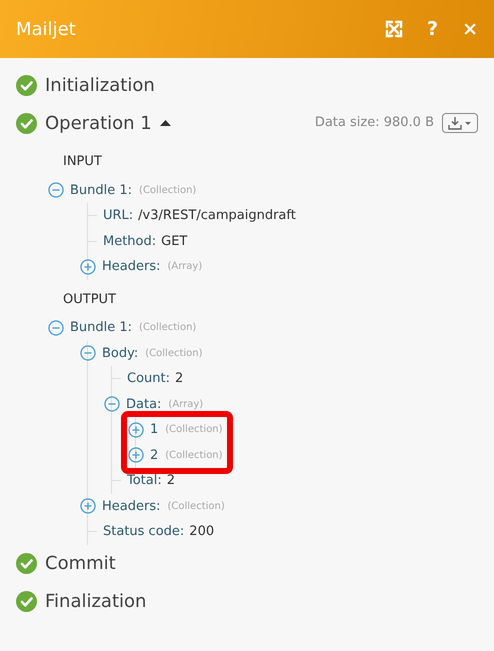 This screenshot has height=651, width=494. I want to click on field-label: Count:, so click(148, 379).